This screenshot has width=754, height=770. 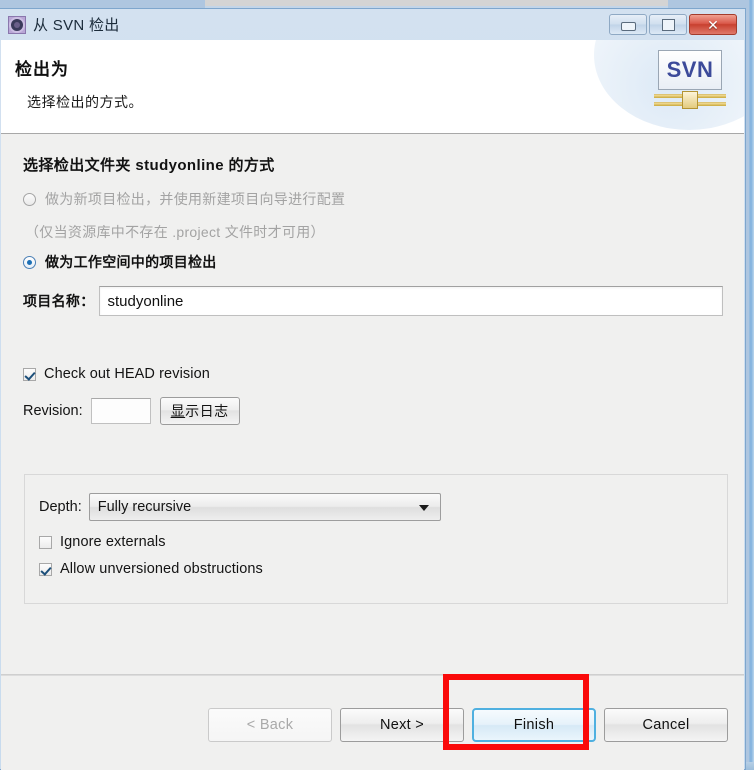 I want to click on depth-select: Fully recursive, so click(x=264, y=507).